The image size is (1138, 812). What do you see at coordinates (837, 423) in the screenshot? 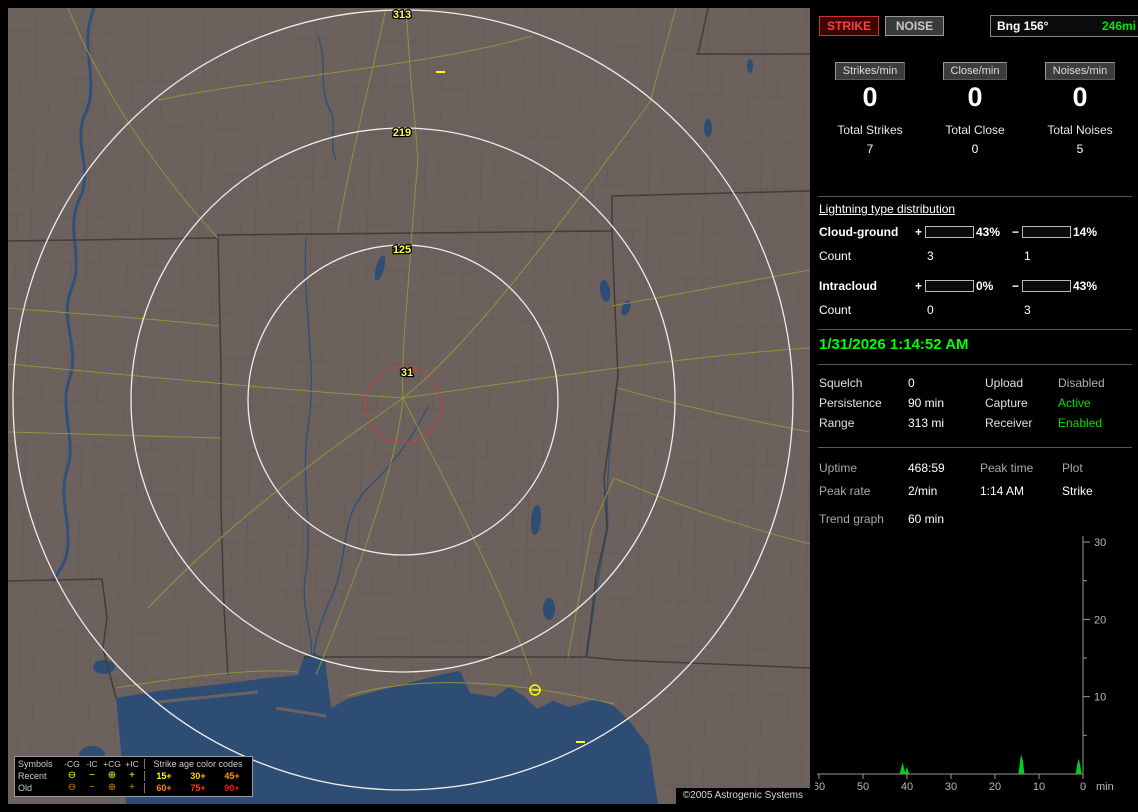
I see `range-label: Range` at bounding box center [837, 423].